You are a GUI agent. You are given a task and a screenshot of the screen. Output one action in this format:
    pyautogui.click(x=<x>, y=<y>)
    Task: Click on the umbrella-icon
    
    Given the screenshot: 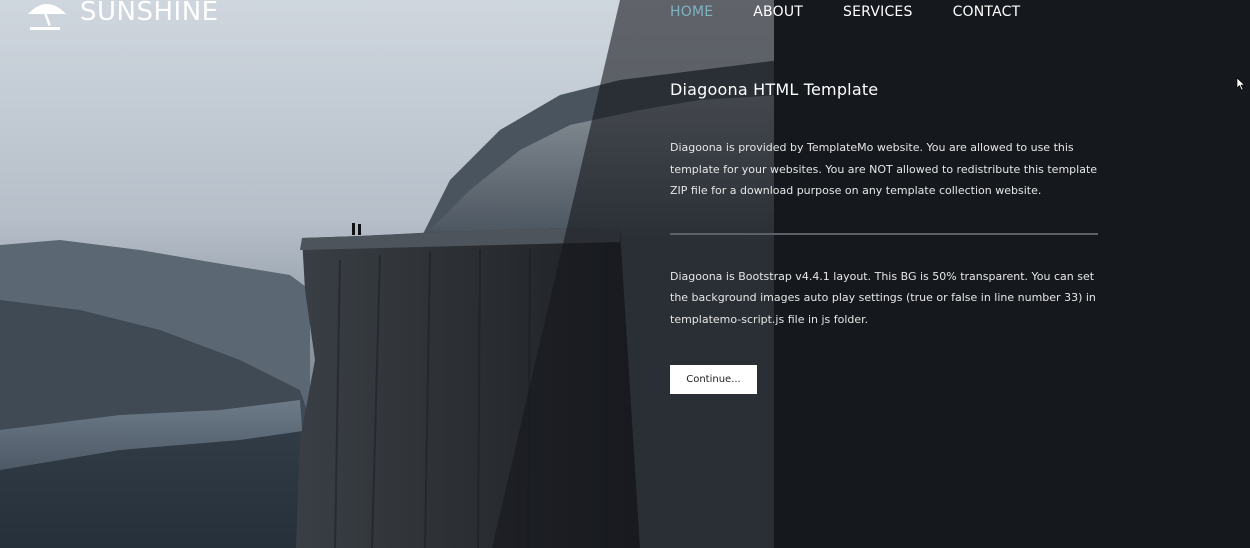 What is the action you would take?
    pyautogui.click(x=47, y=16)
    